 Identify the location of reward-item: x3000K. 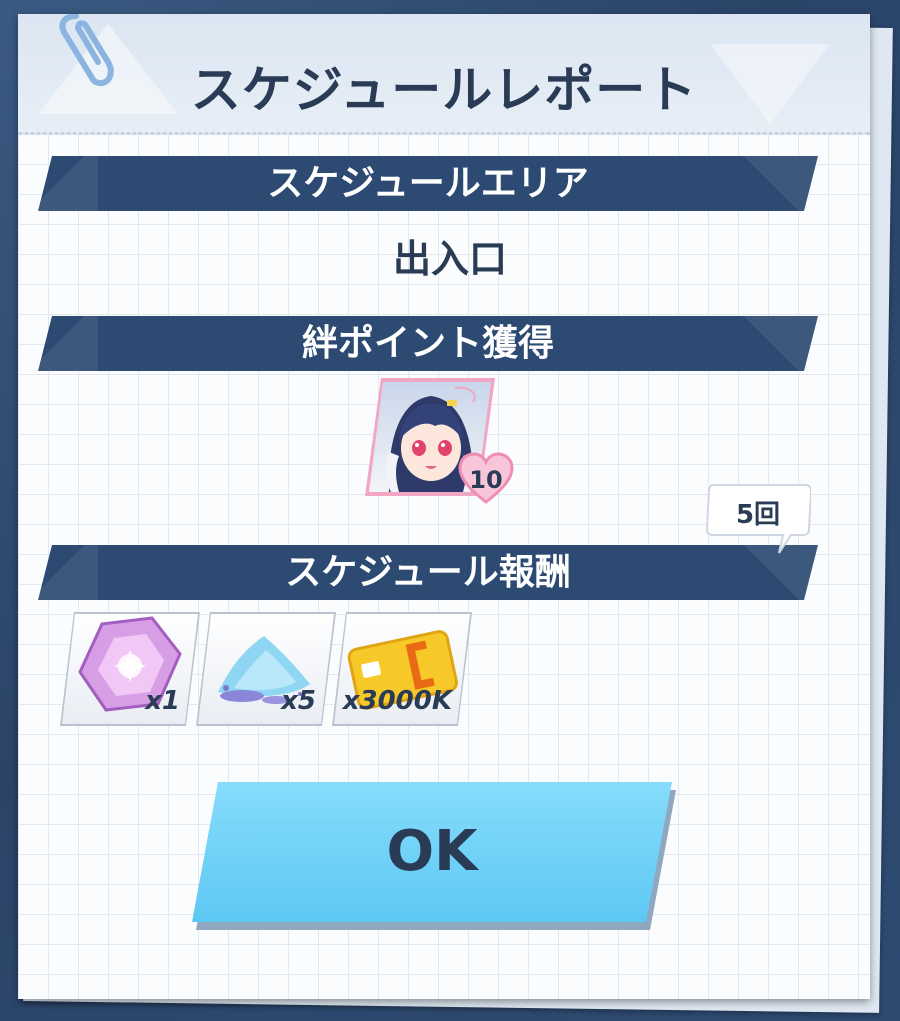
(402, 669).